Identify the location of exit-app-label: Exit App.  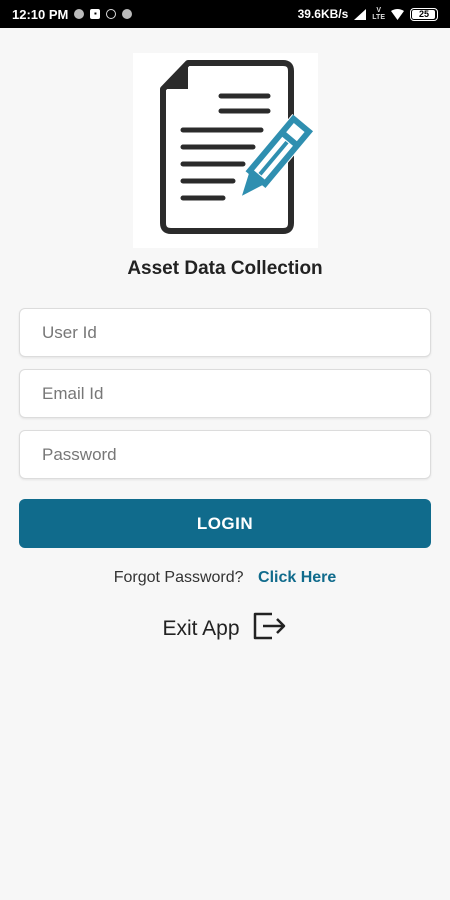
(201, 628).